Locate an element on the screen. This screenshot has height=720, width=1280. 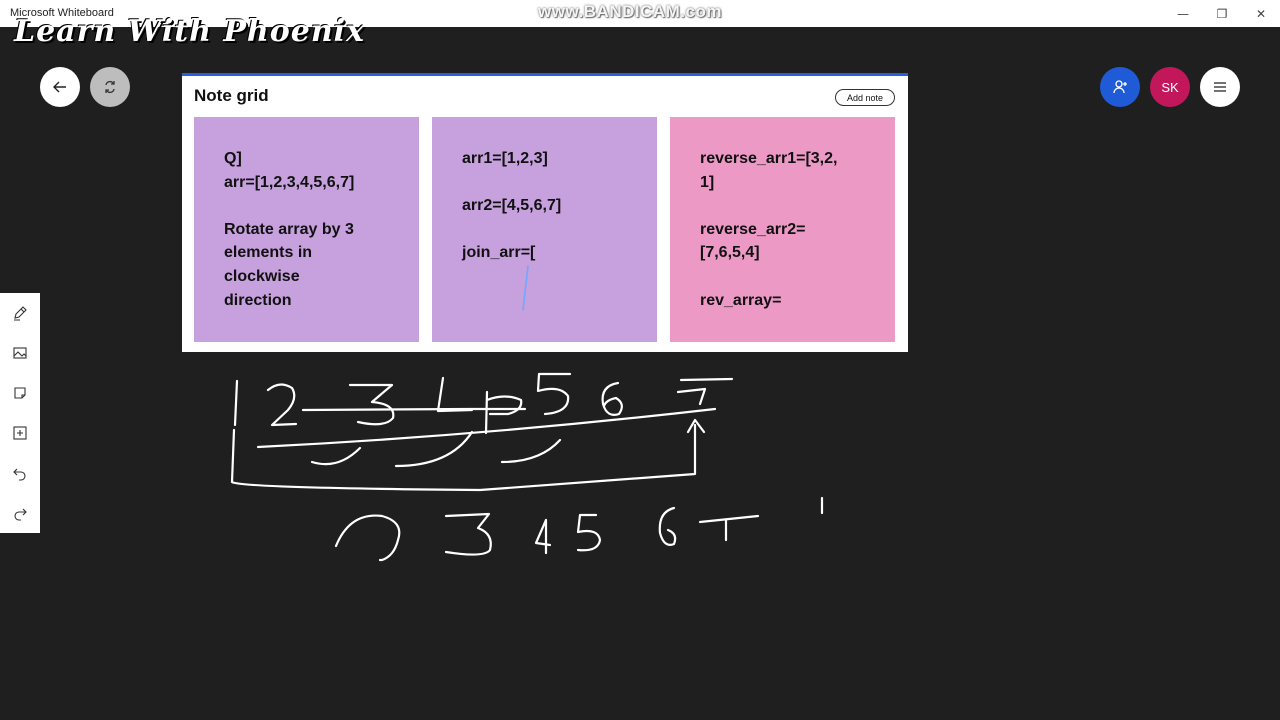
sticky-note-split-arrays: arr1=[1,2,3] arr2=[4,5,6,7] join_arr=[ is located at coordinates (544, 229).